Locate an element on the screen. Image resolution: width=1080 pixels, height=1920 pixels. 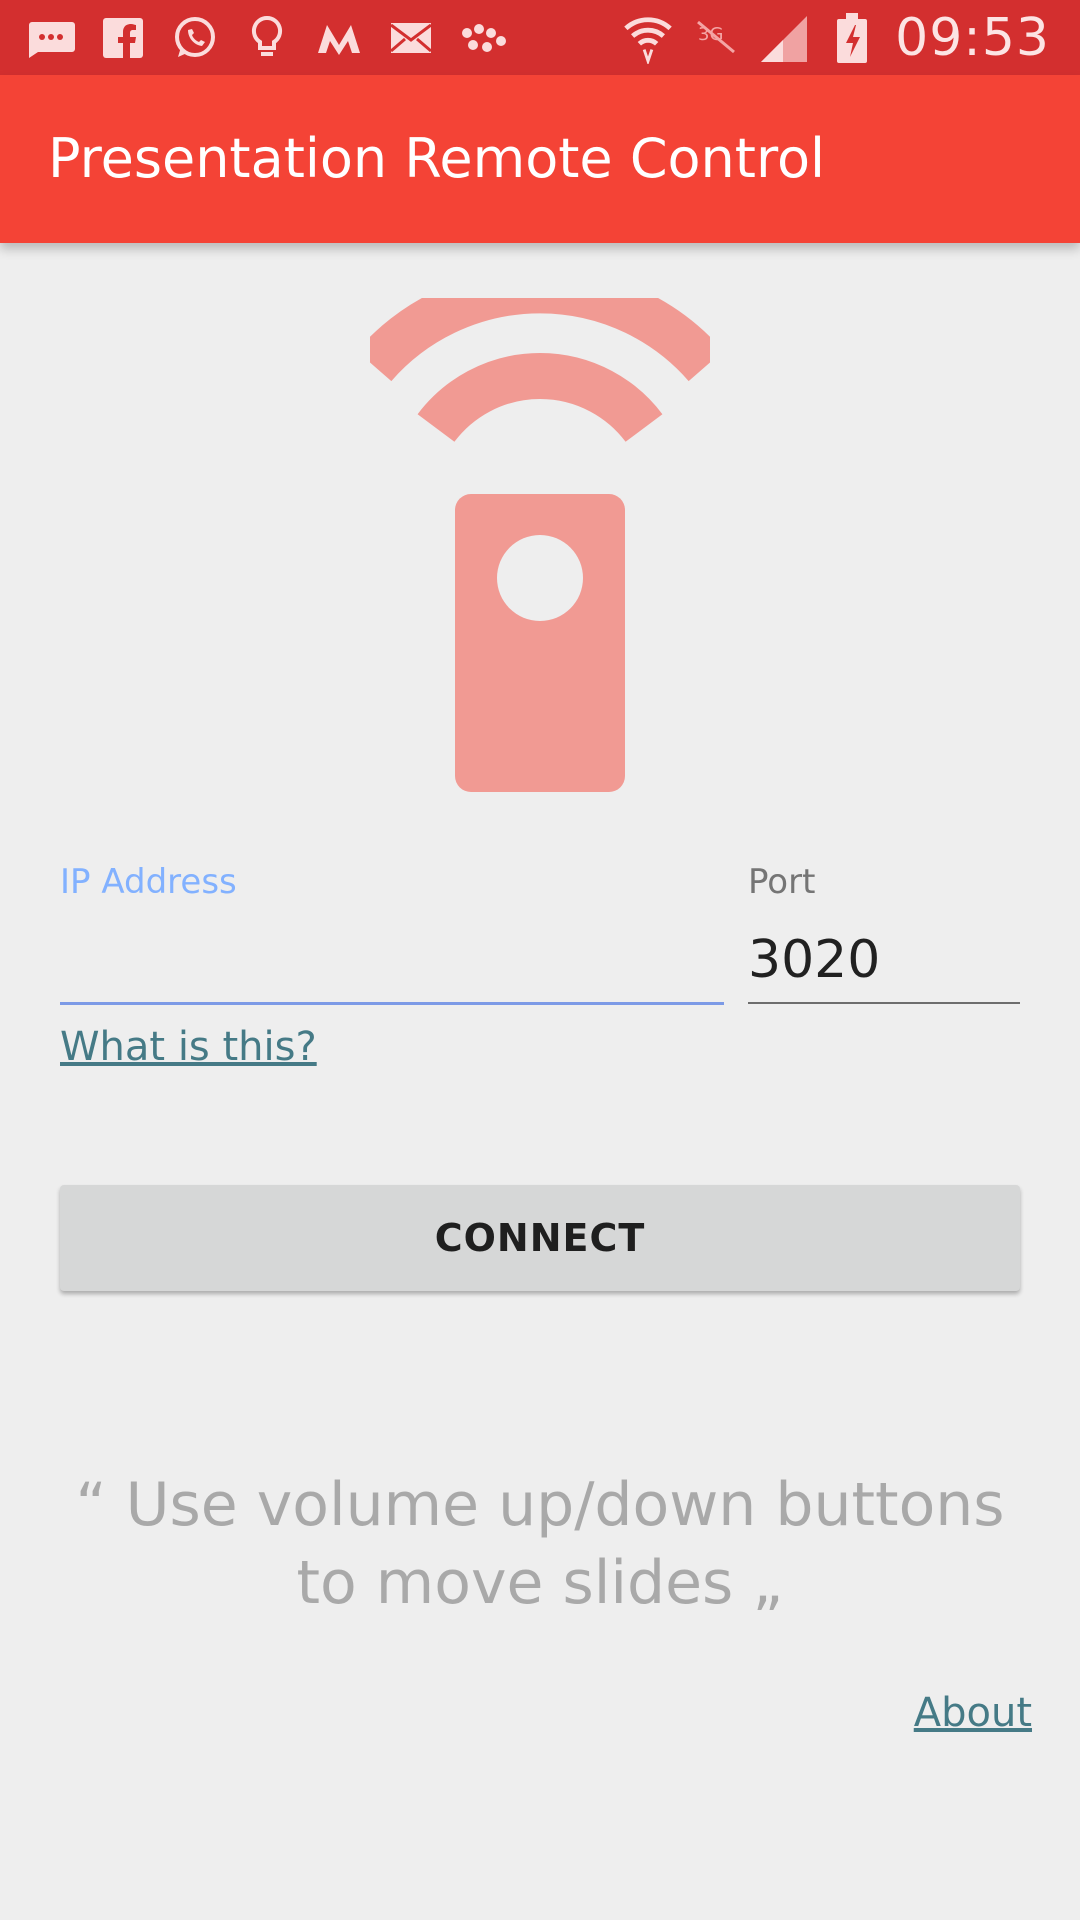
status-bar: 3G 09:53 is located at coordinates (540, 37).